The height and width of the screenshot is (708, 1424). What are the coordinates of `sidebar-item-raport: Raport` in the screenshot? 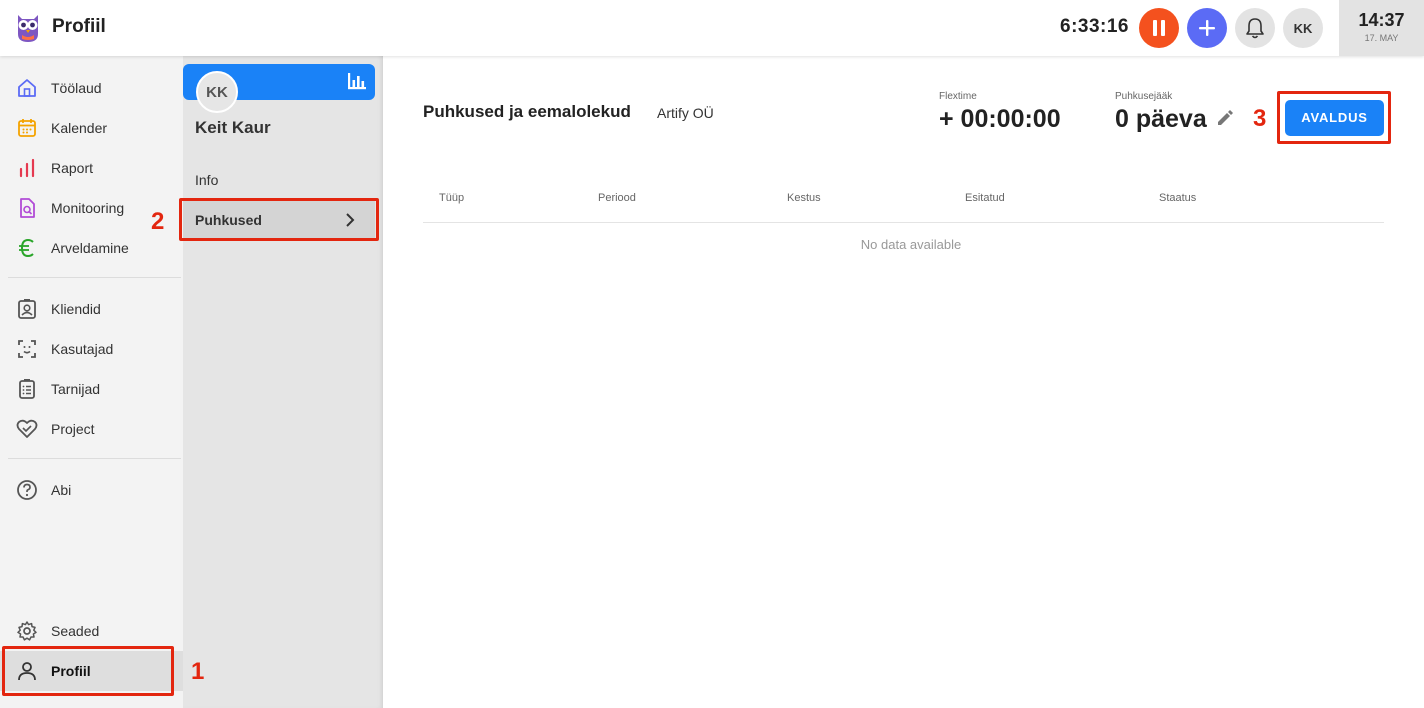 It's located at (91, 168).